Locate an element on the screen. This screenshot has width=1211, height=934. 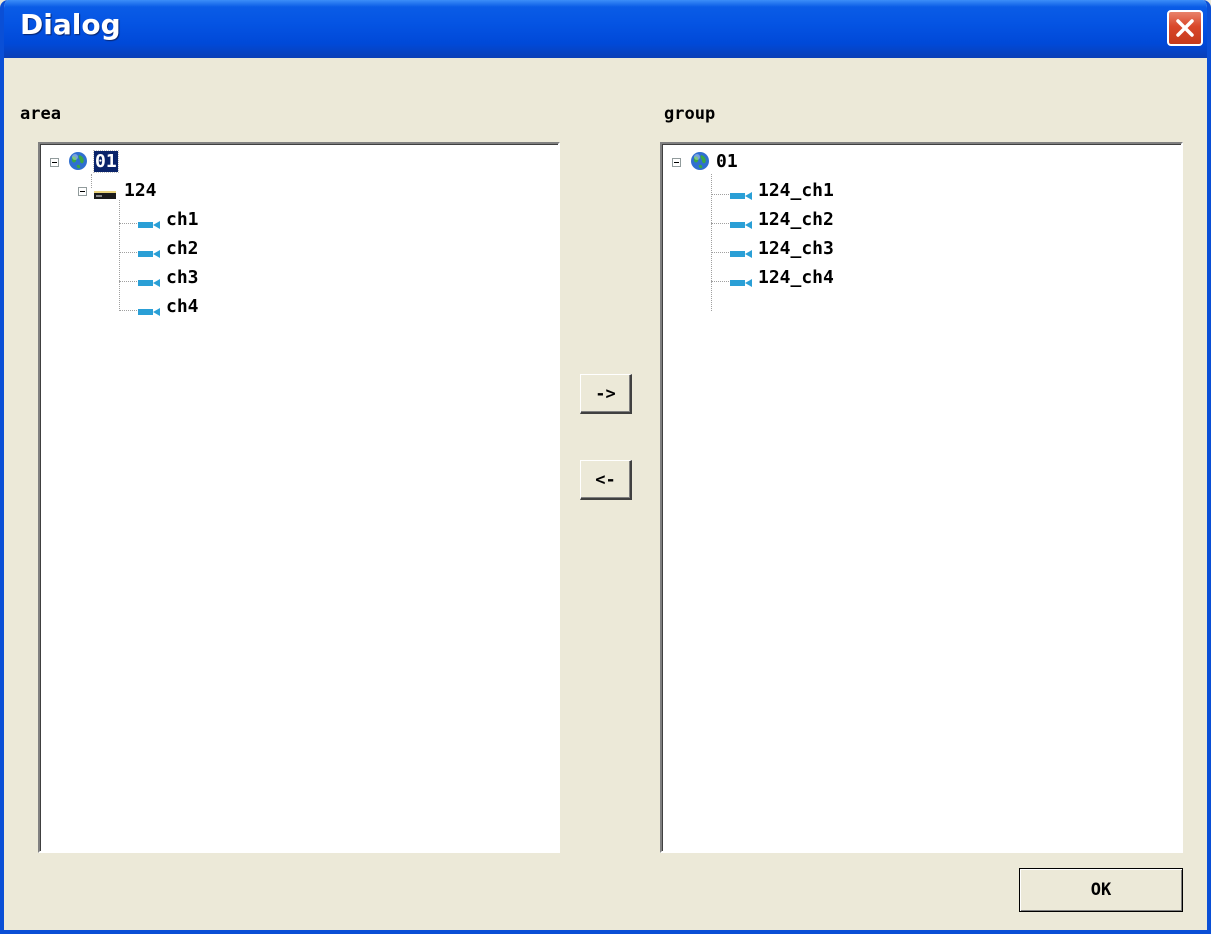
ok-button: OK is located at coordinates (1101, 890).